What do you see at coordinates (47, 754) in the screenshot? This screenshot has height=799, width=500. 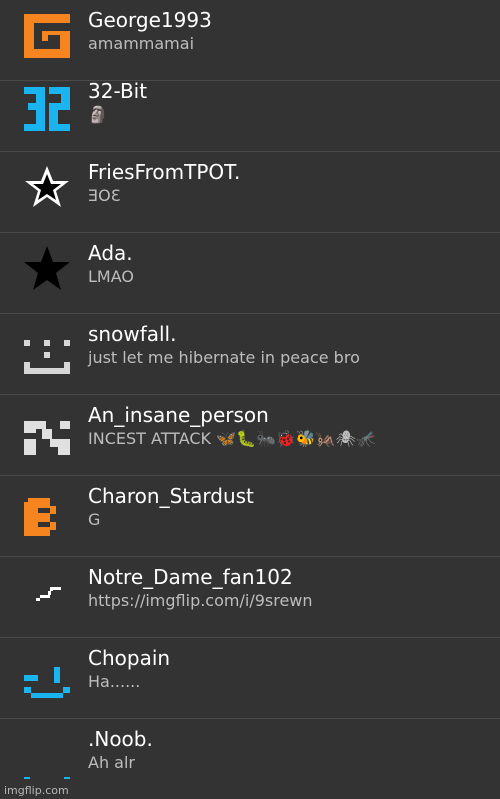 I see `blue-pixel-dots-icon` at bounding box center [47, 754].